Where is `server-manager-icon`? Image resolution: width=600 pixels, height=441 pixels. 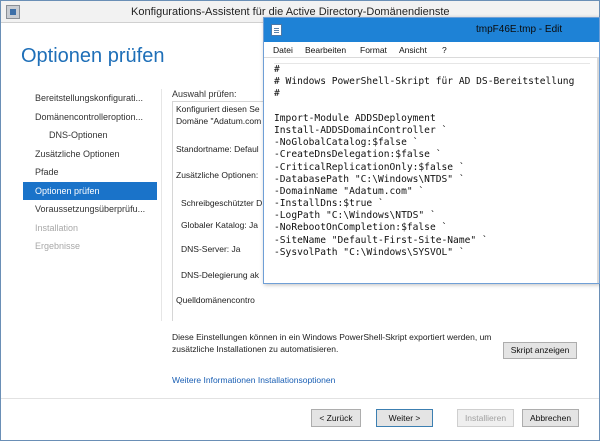 server-manager-icon is located at coordinates (13, 12).